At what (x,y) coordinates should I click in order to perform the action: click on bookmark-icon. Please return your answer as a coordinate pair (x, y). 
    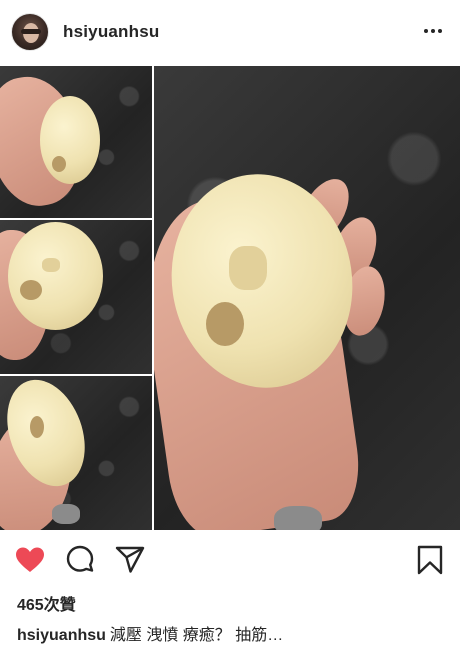
    Looking at the image, I should click on (430, 560).